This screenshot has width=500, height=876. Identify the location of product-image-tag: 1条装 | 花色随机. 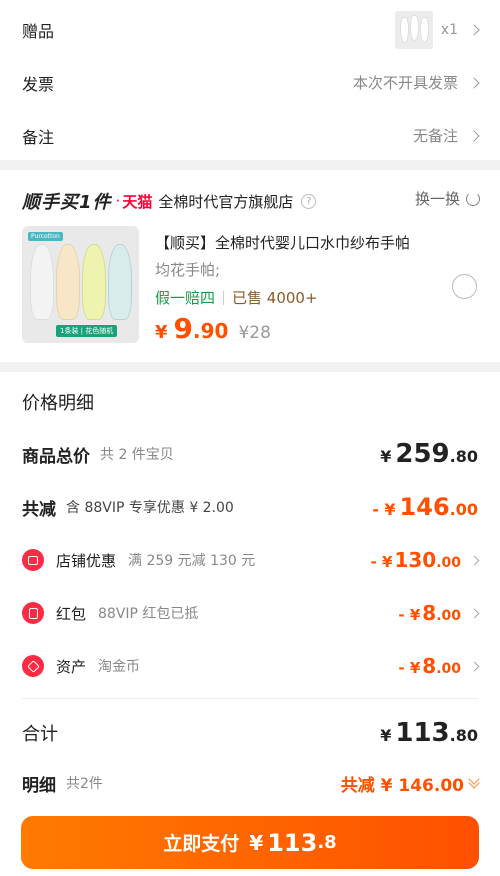
(87, 331).